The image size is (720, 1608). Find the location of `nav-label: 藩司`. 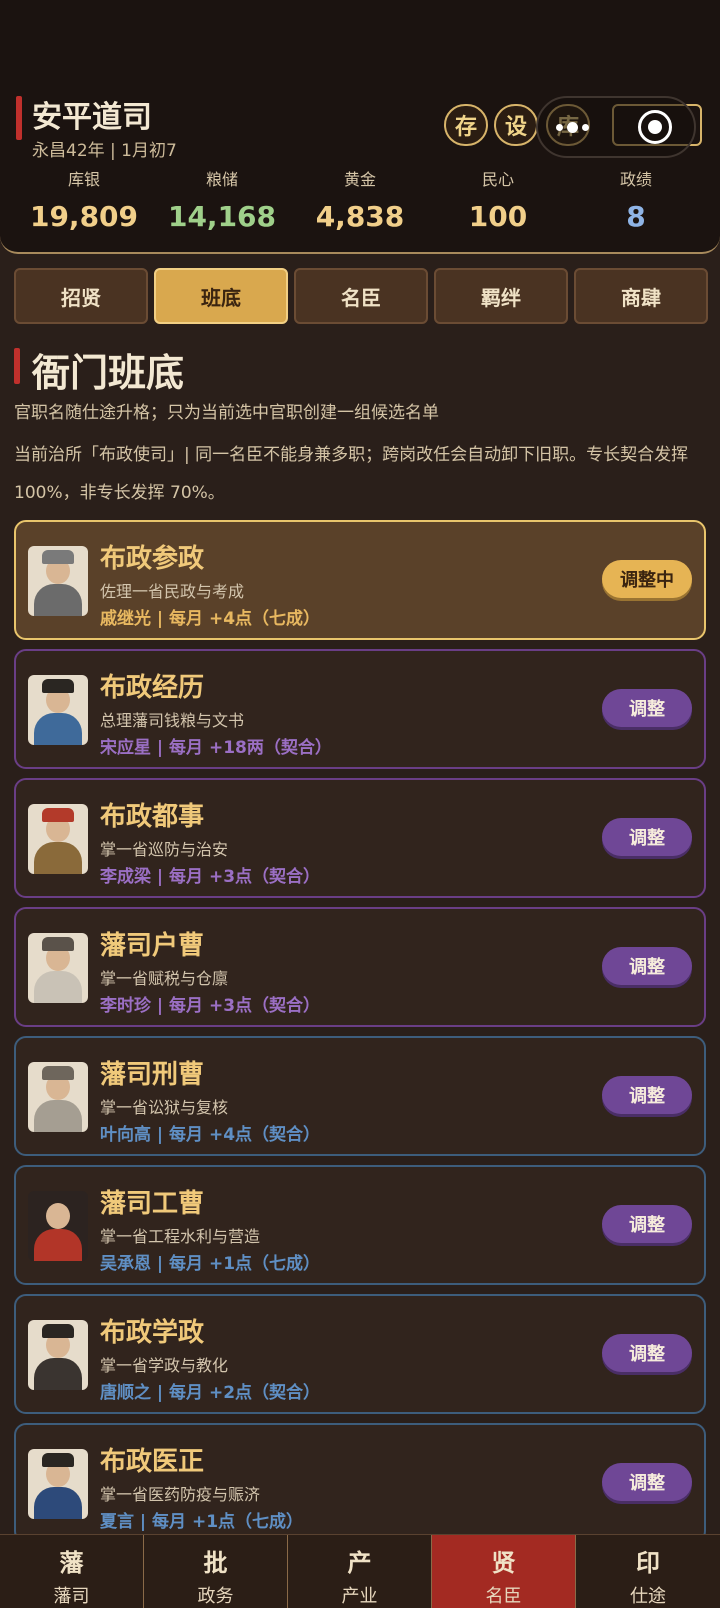

nav-label: 藩司 is located at coordinates (71, 1596).